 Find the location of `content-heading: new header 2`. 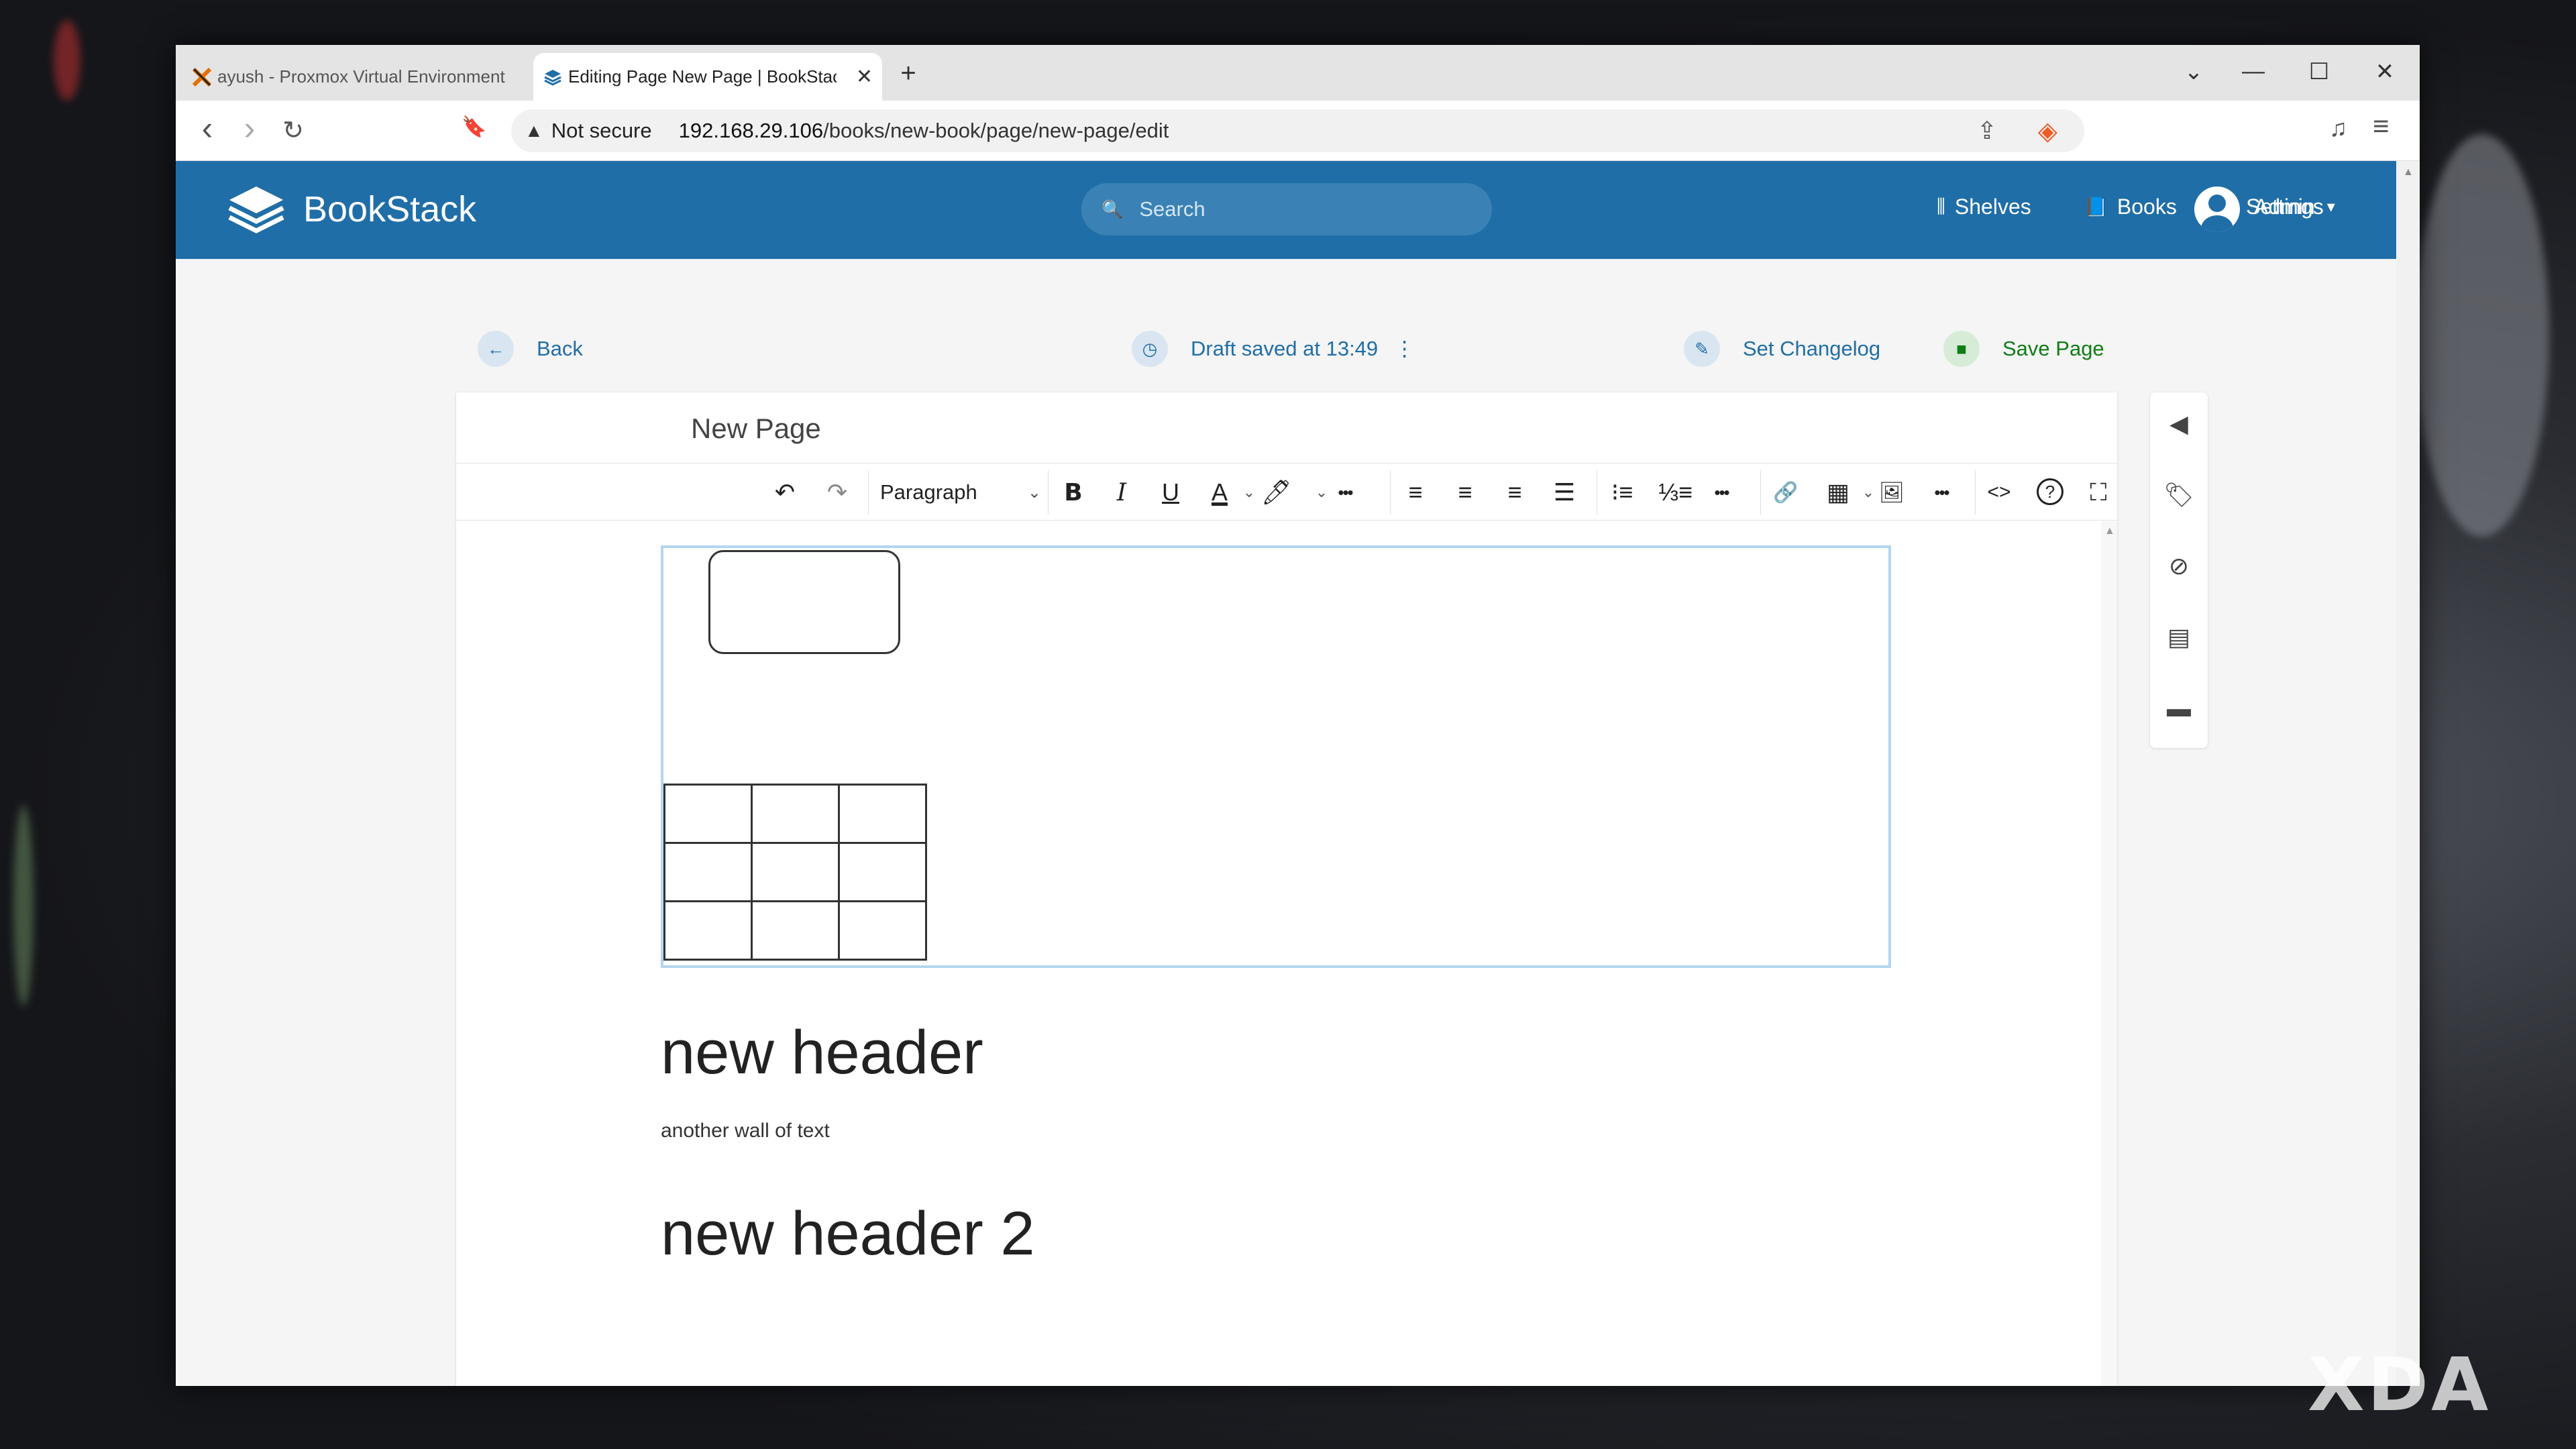

content-heading: new header 2 is located at coordinates (848, 1233).